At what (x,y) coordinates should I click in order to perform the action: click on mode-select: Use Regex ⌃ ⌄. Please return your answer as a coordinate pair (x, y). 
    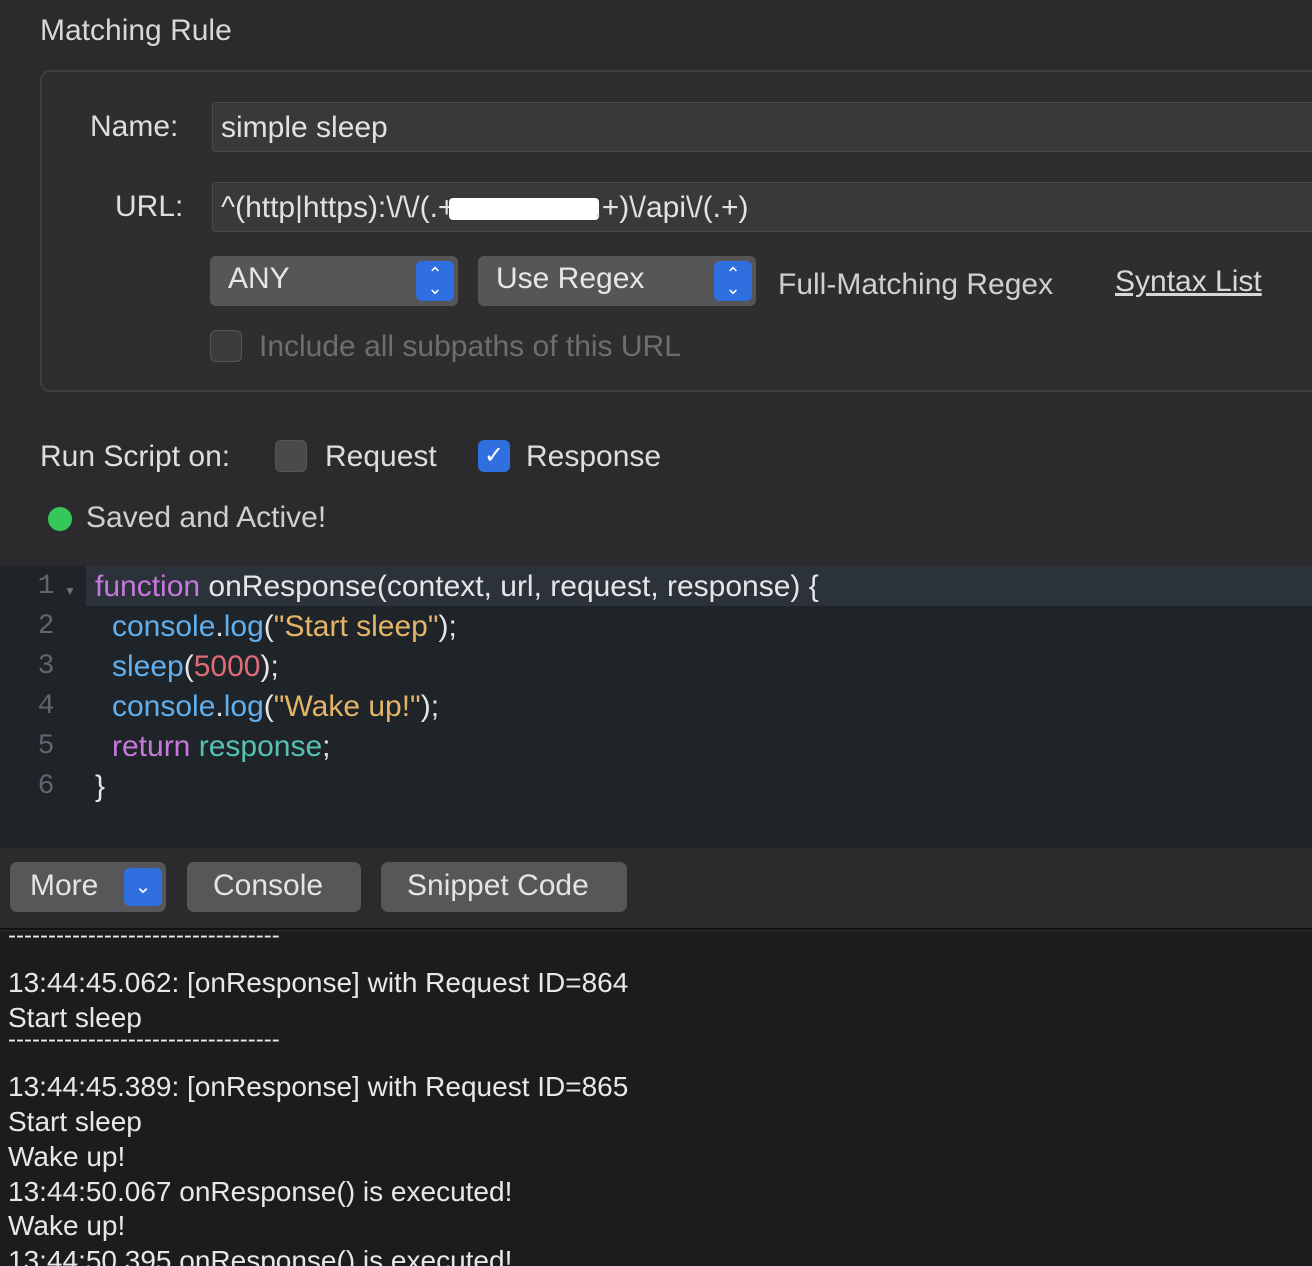
    Looking at the image, I should click on (617, 281).